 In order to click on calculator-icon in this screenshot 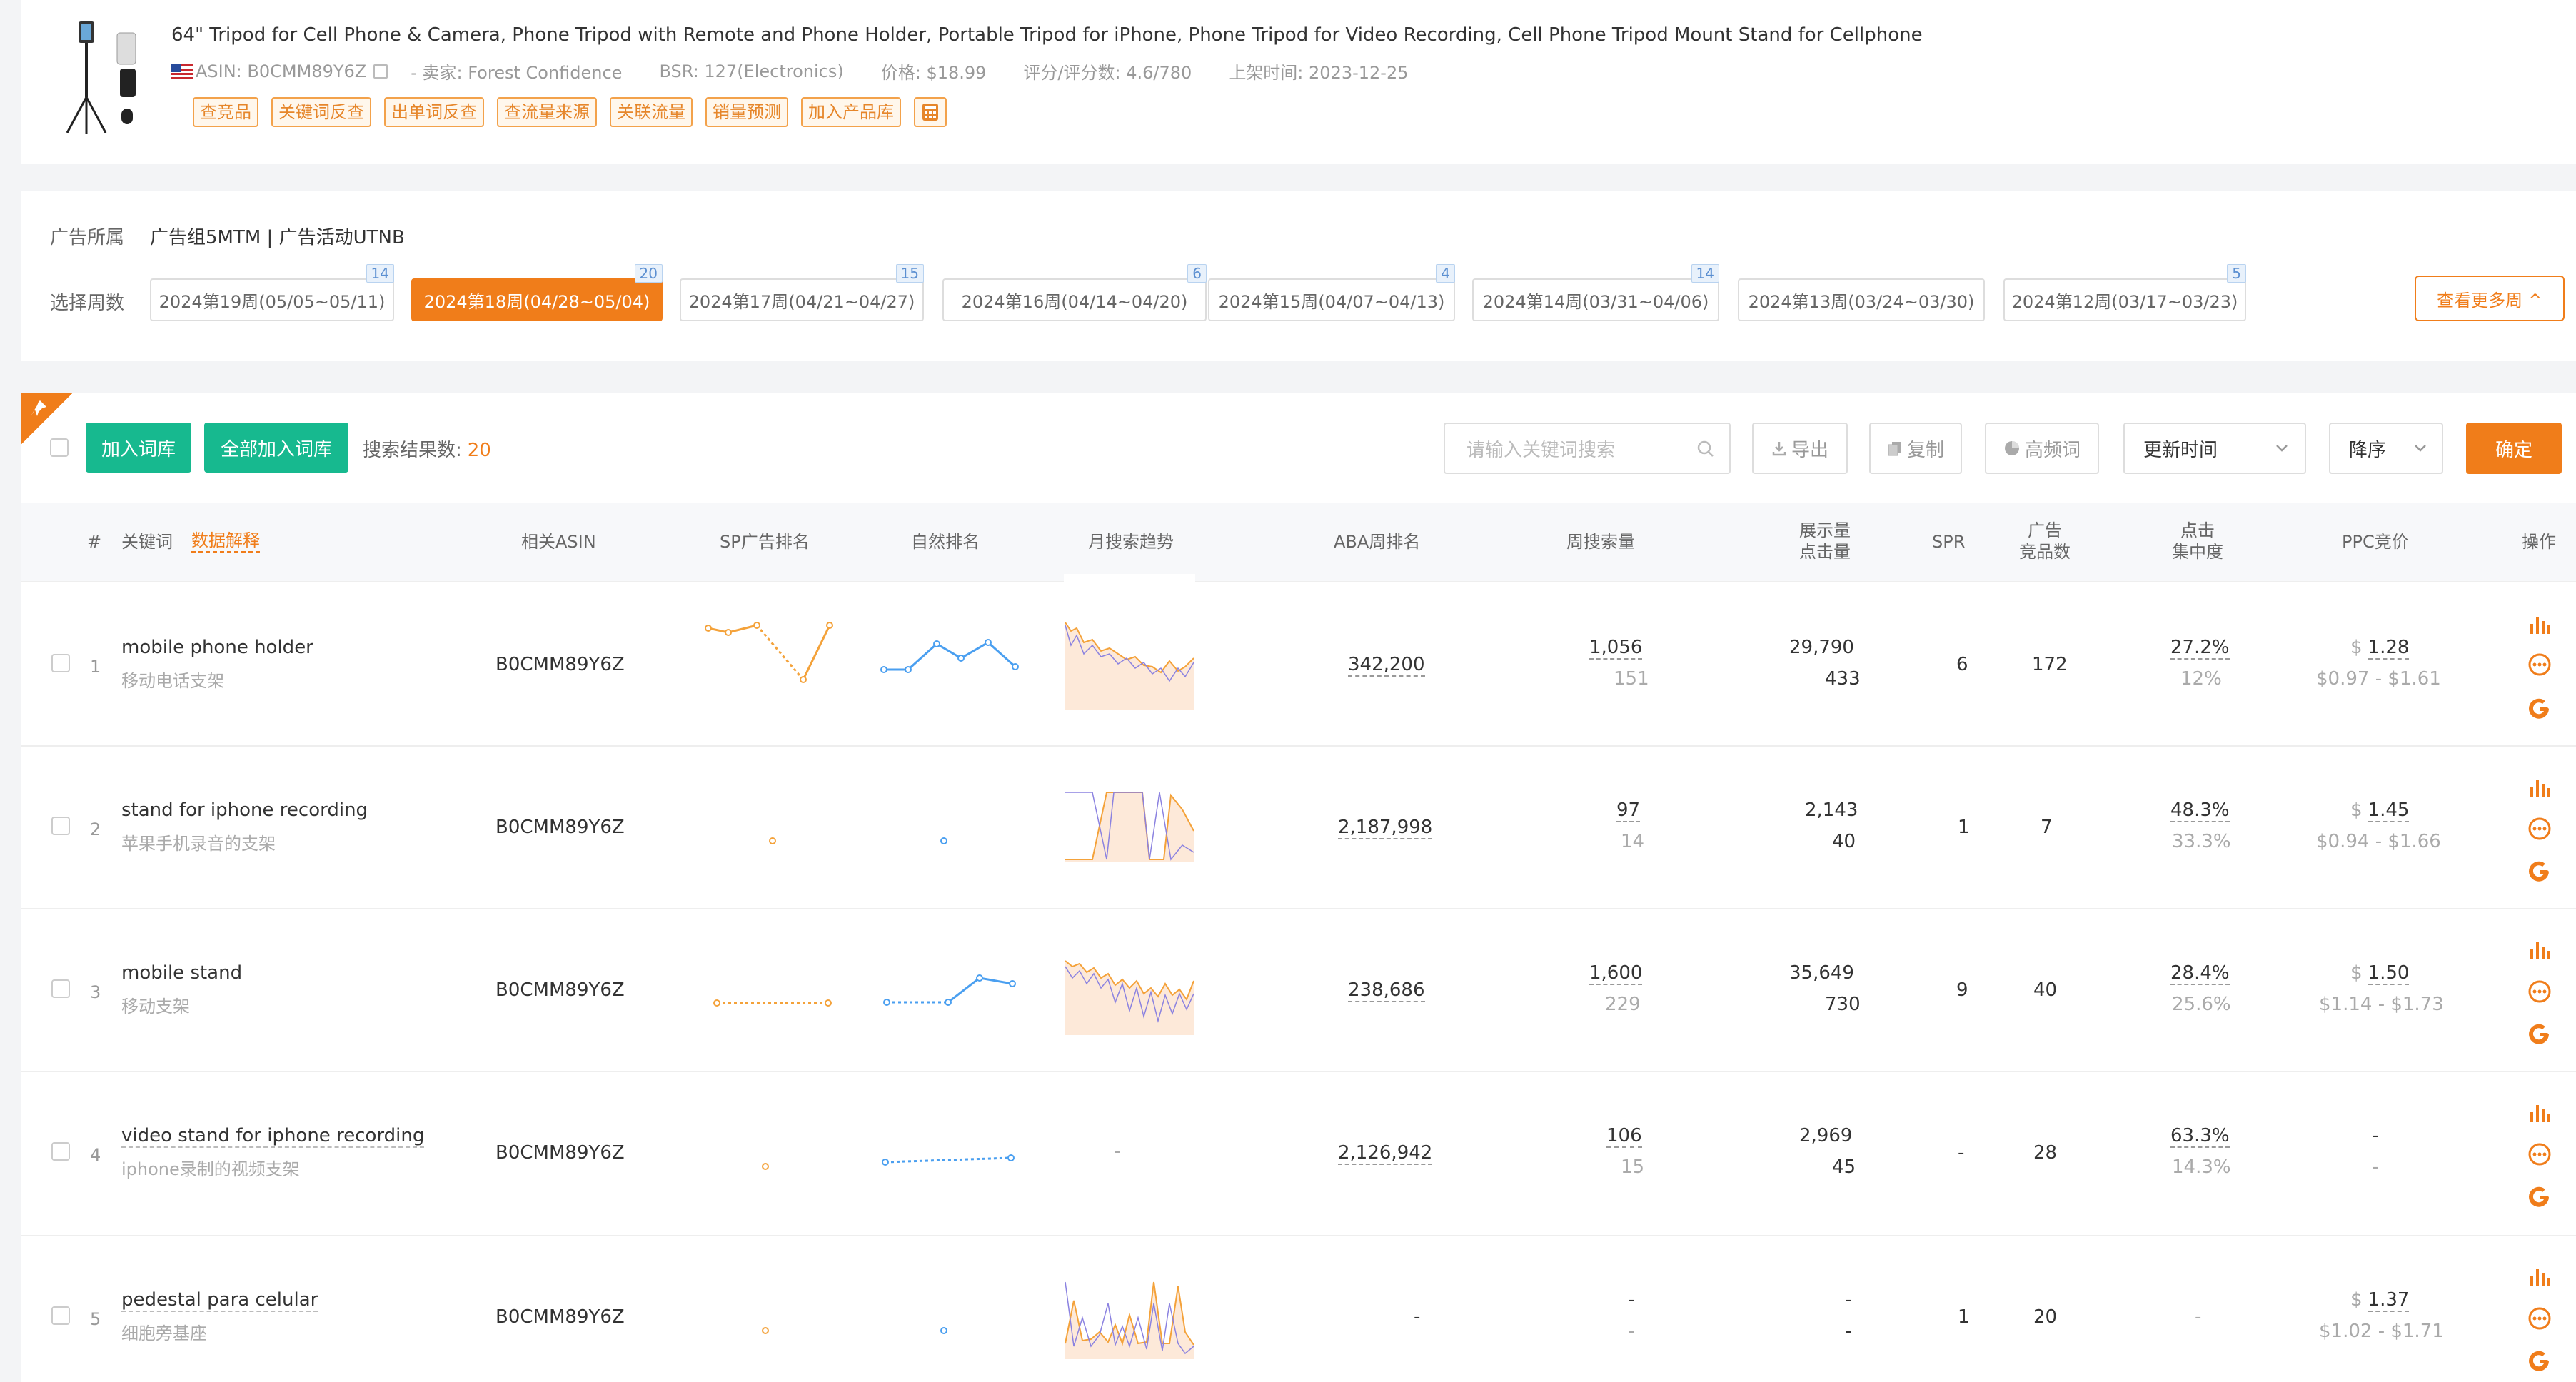, I will do `click(930, 112)`.